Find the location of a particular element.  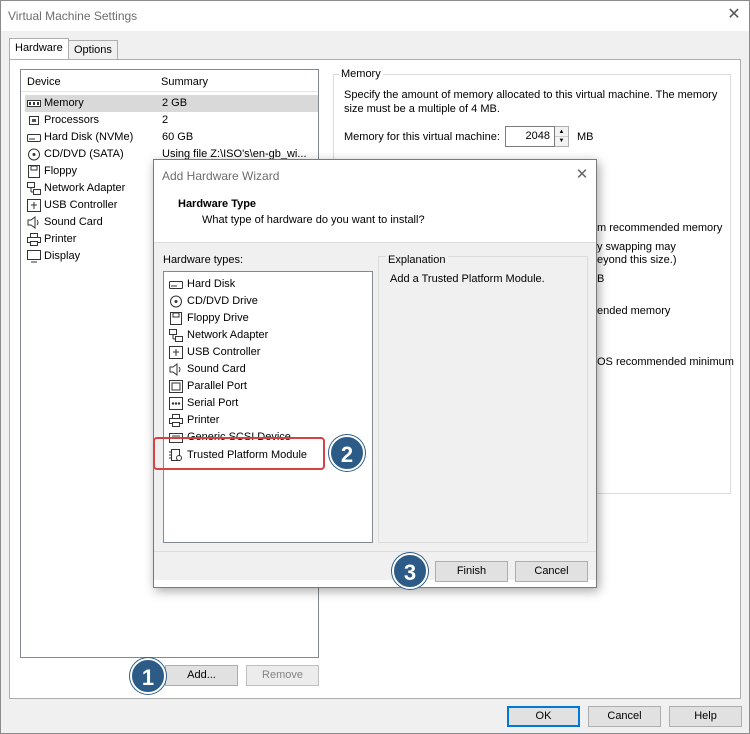

hw-item-label: Floppy Drive is located at coordinates (218, 318).